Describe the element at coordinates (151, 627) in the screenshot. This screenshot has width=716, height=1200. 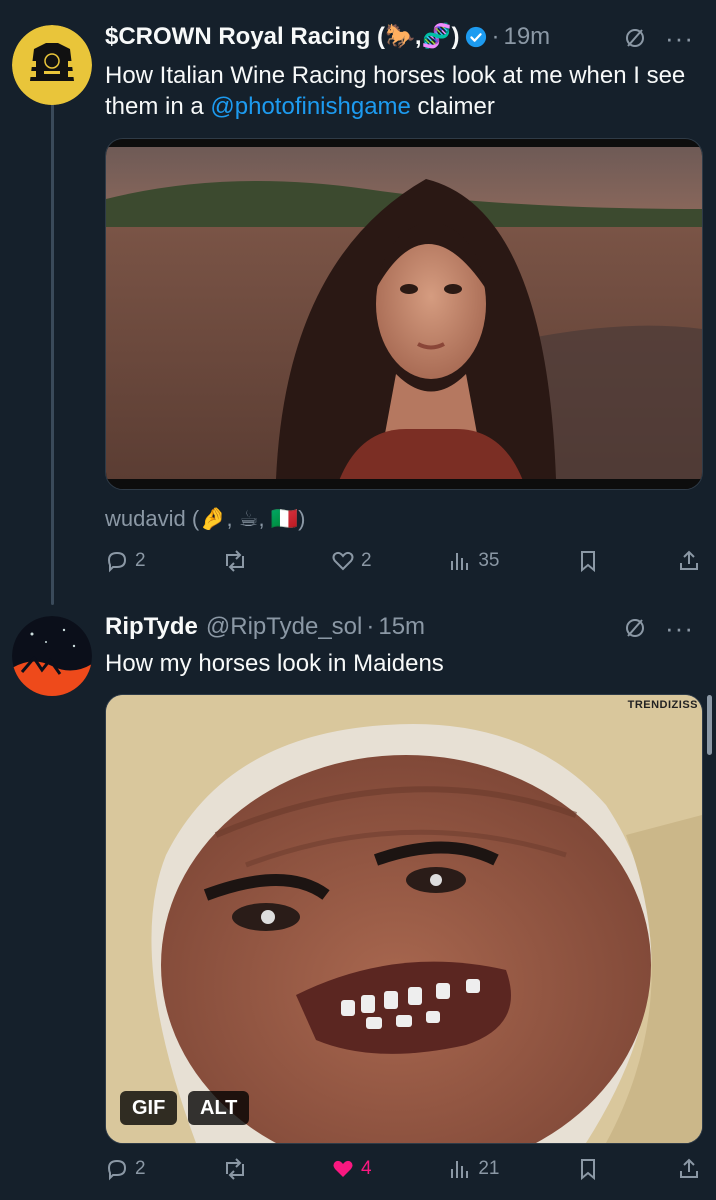
I see `display-name: RipTyde` at that location.